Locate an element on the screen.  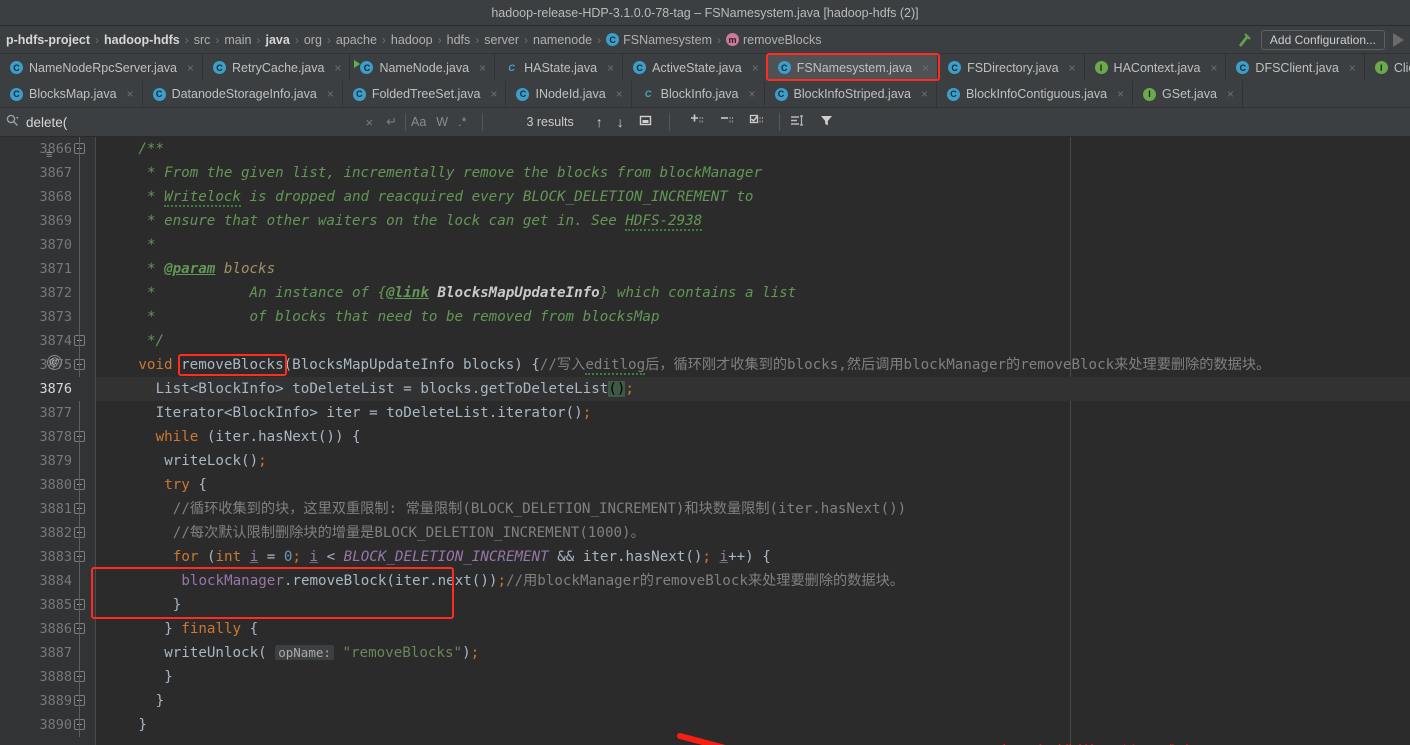
regex-toggle: .* is located at coordinates (462, 122).